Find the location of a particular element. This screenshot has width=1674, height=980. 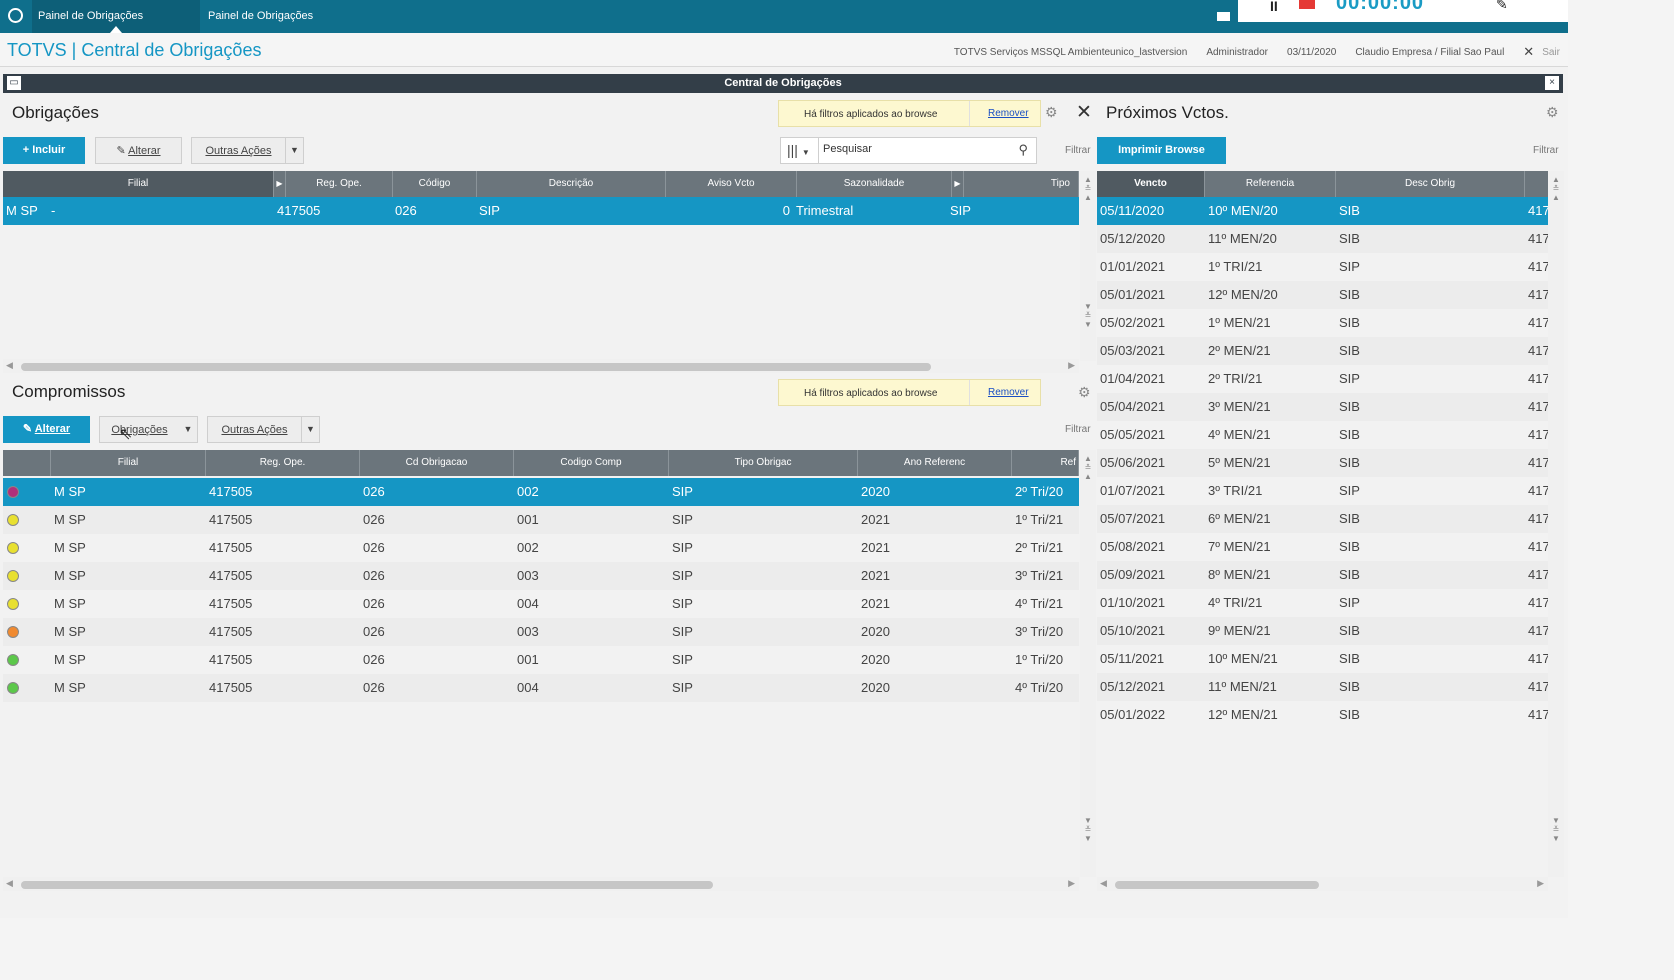

table-row: 05/10/2021 9º MEN/21 SIB 417 is located at coordinates (1322, 631).